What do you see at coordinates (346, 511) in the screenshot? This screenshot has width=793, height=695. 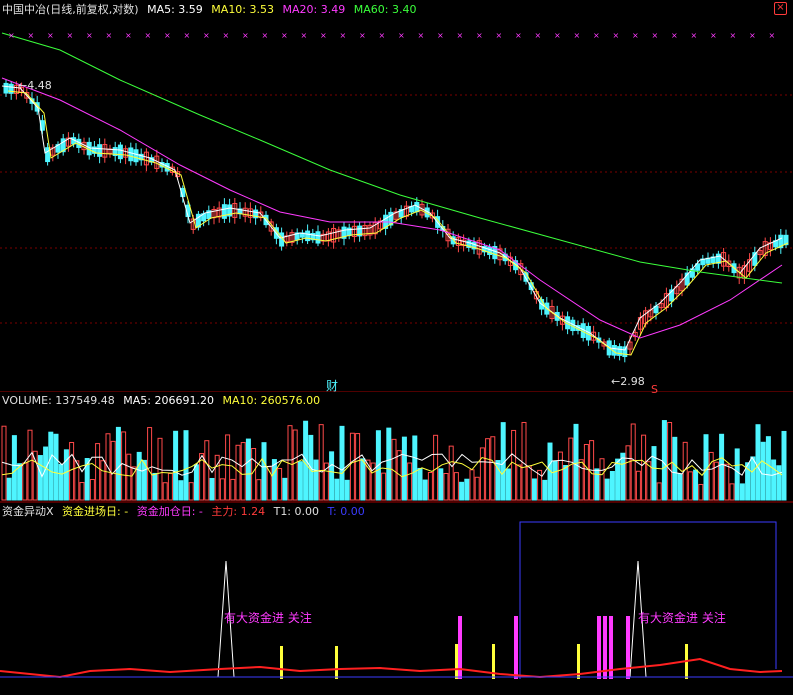 I see `t-label: T: 0.00` at bounding box center [346, 511].